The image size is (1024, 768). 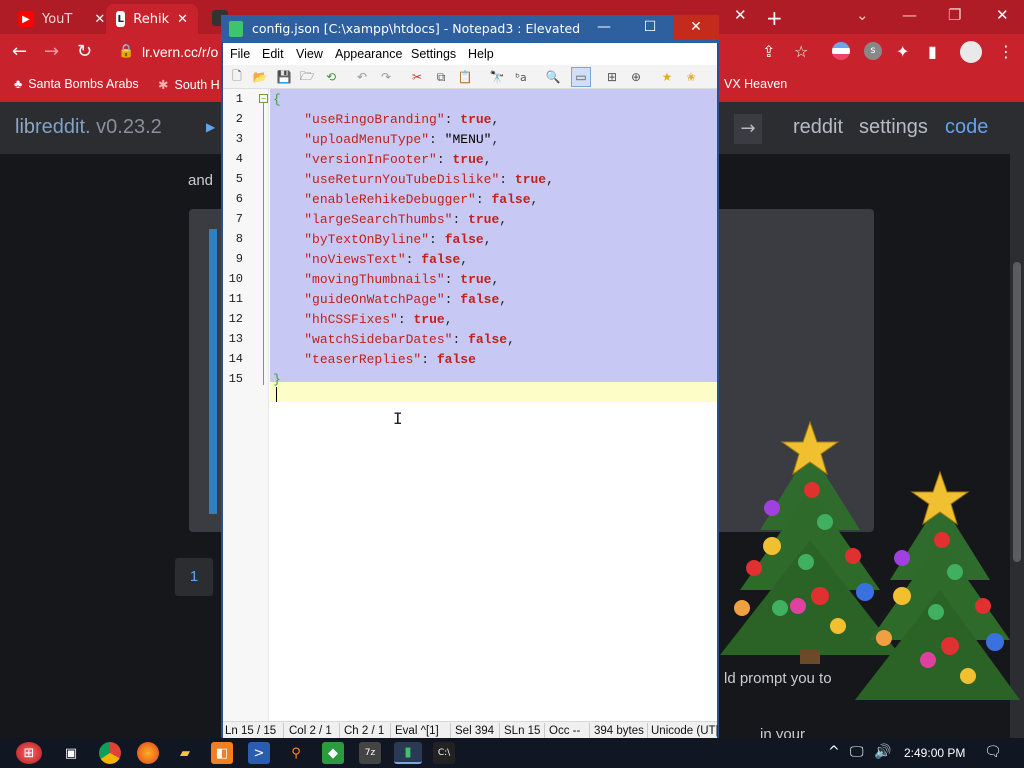 What do you see at coordinates (88, 127) in the screenshot?
I see `site-brand: libreddit. v0.23.2` at bounding box center [88, 127].